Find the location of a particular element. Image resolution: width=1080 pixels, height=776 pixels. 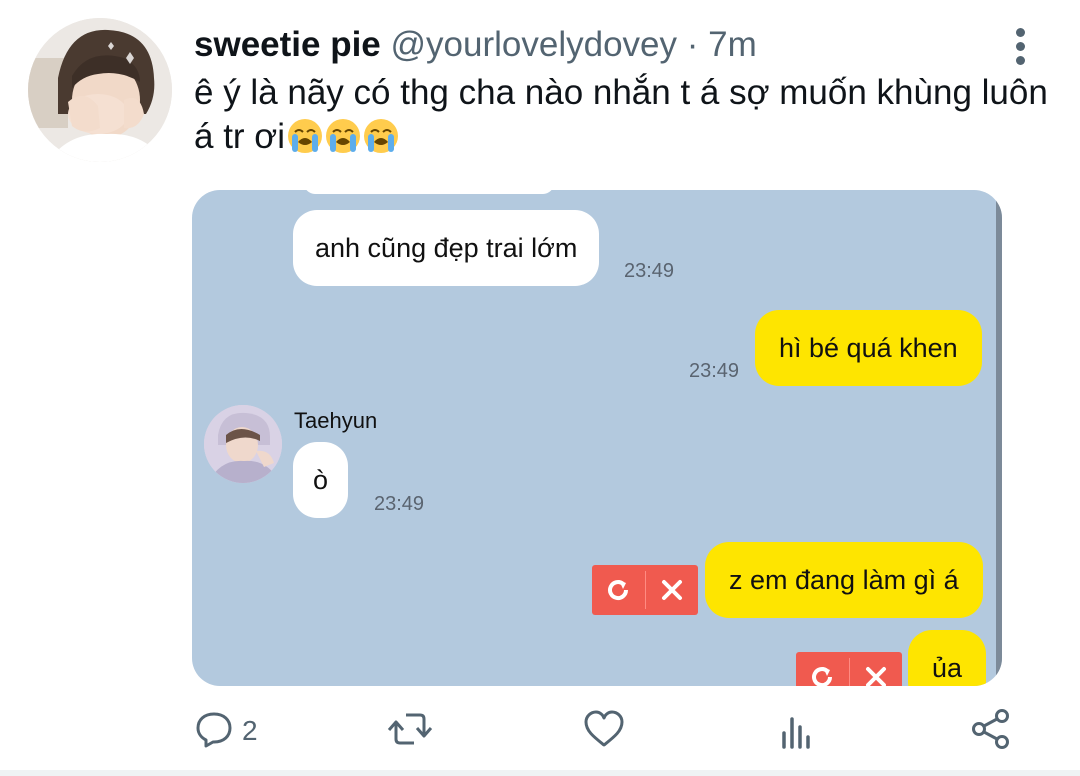

like-icon is located at coordinates (604, 731).